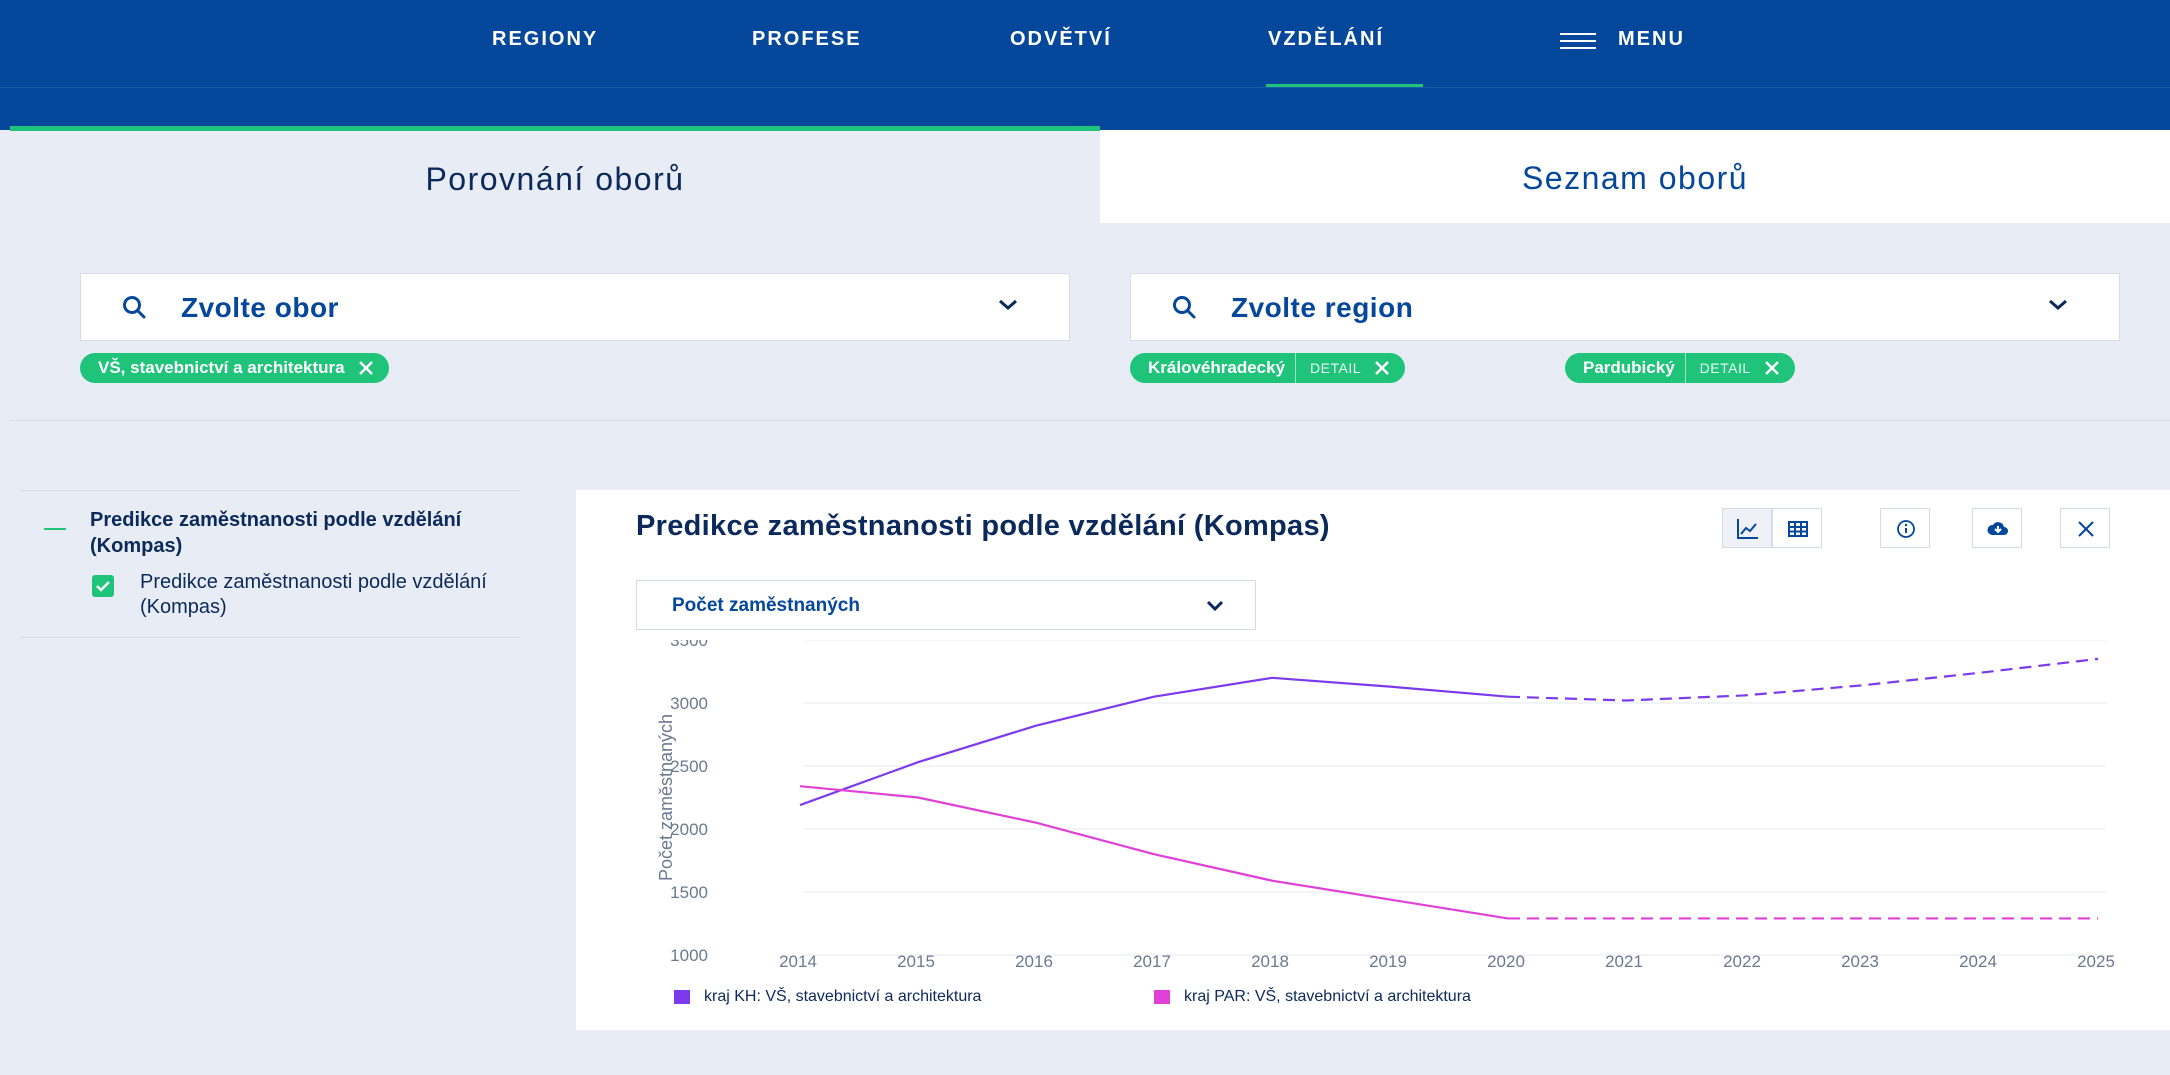 This screenshot has height=1075, width=2170. What do you see at coordinates (689, 645) in the screenshot?
I see `y-tick-label: 3500` at bounding box center [689, 645].